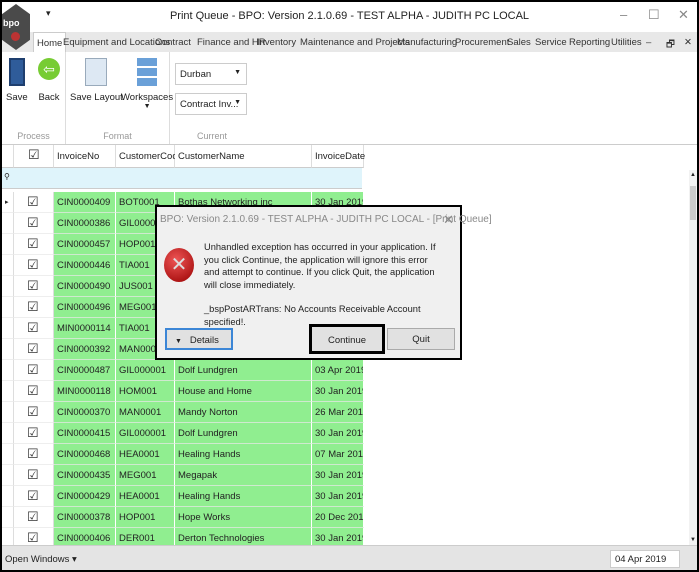 This screenshot has height=572, width=699. I want to click on table-row: ☑ CIN0000378 HOP001 Hope Works 20 Dec 2018, so click(183, 517).